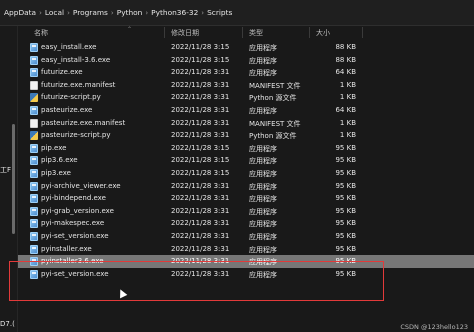  What do you see at coordinates (273, 98) in the screenshot?
I see `file-type: Python 源文件` at bounding box center [273, 98].